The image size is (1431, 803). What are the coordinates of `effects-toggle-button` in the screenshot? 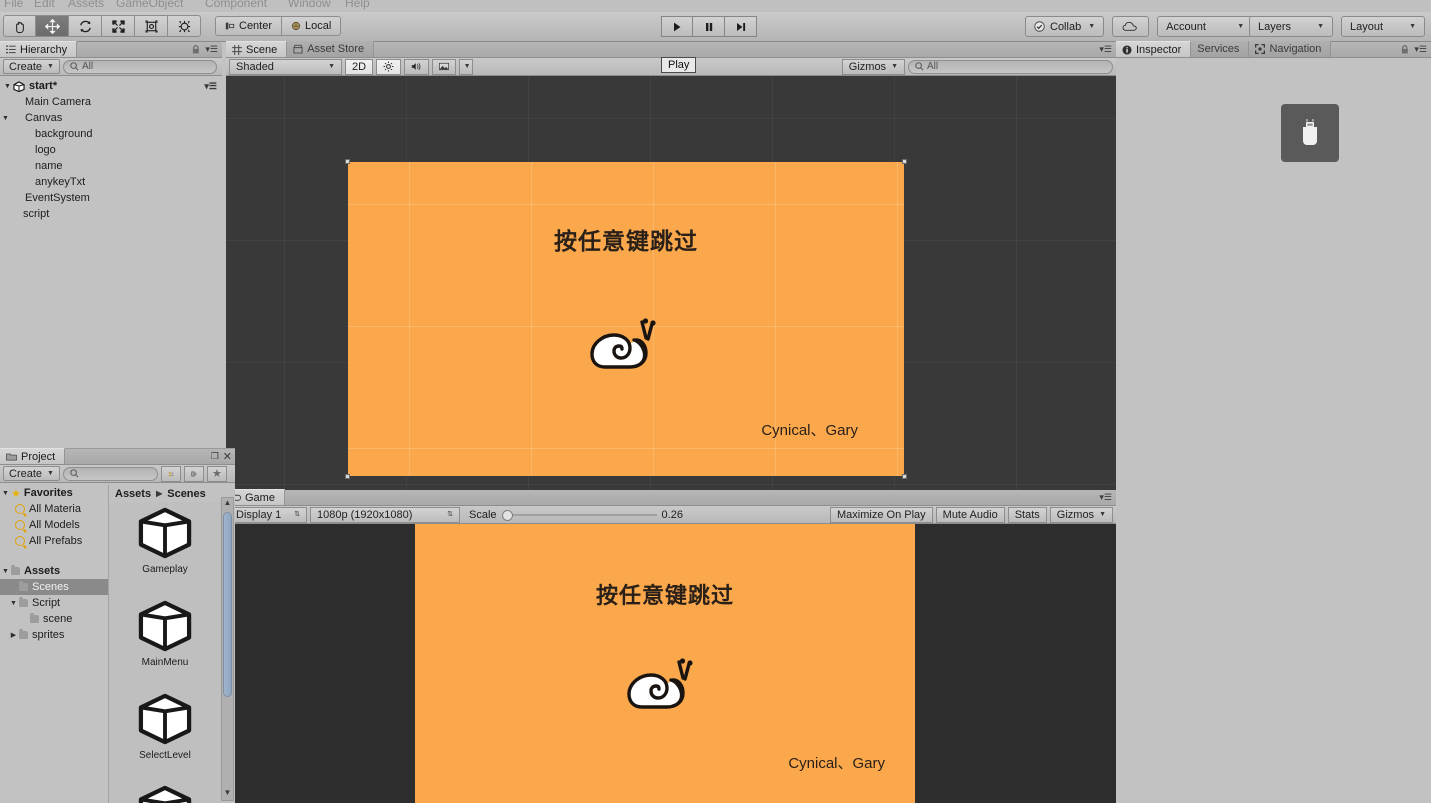 It's located at (444, 66).